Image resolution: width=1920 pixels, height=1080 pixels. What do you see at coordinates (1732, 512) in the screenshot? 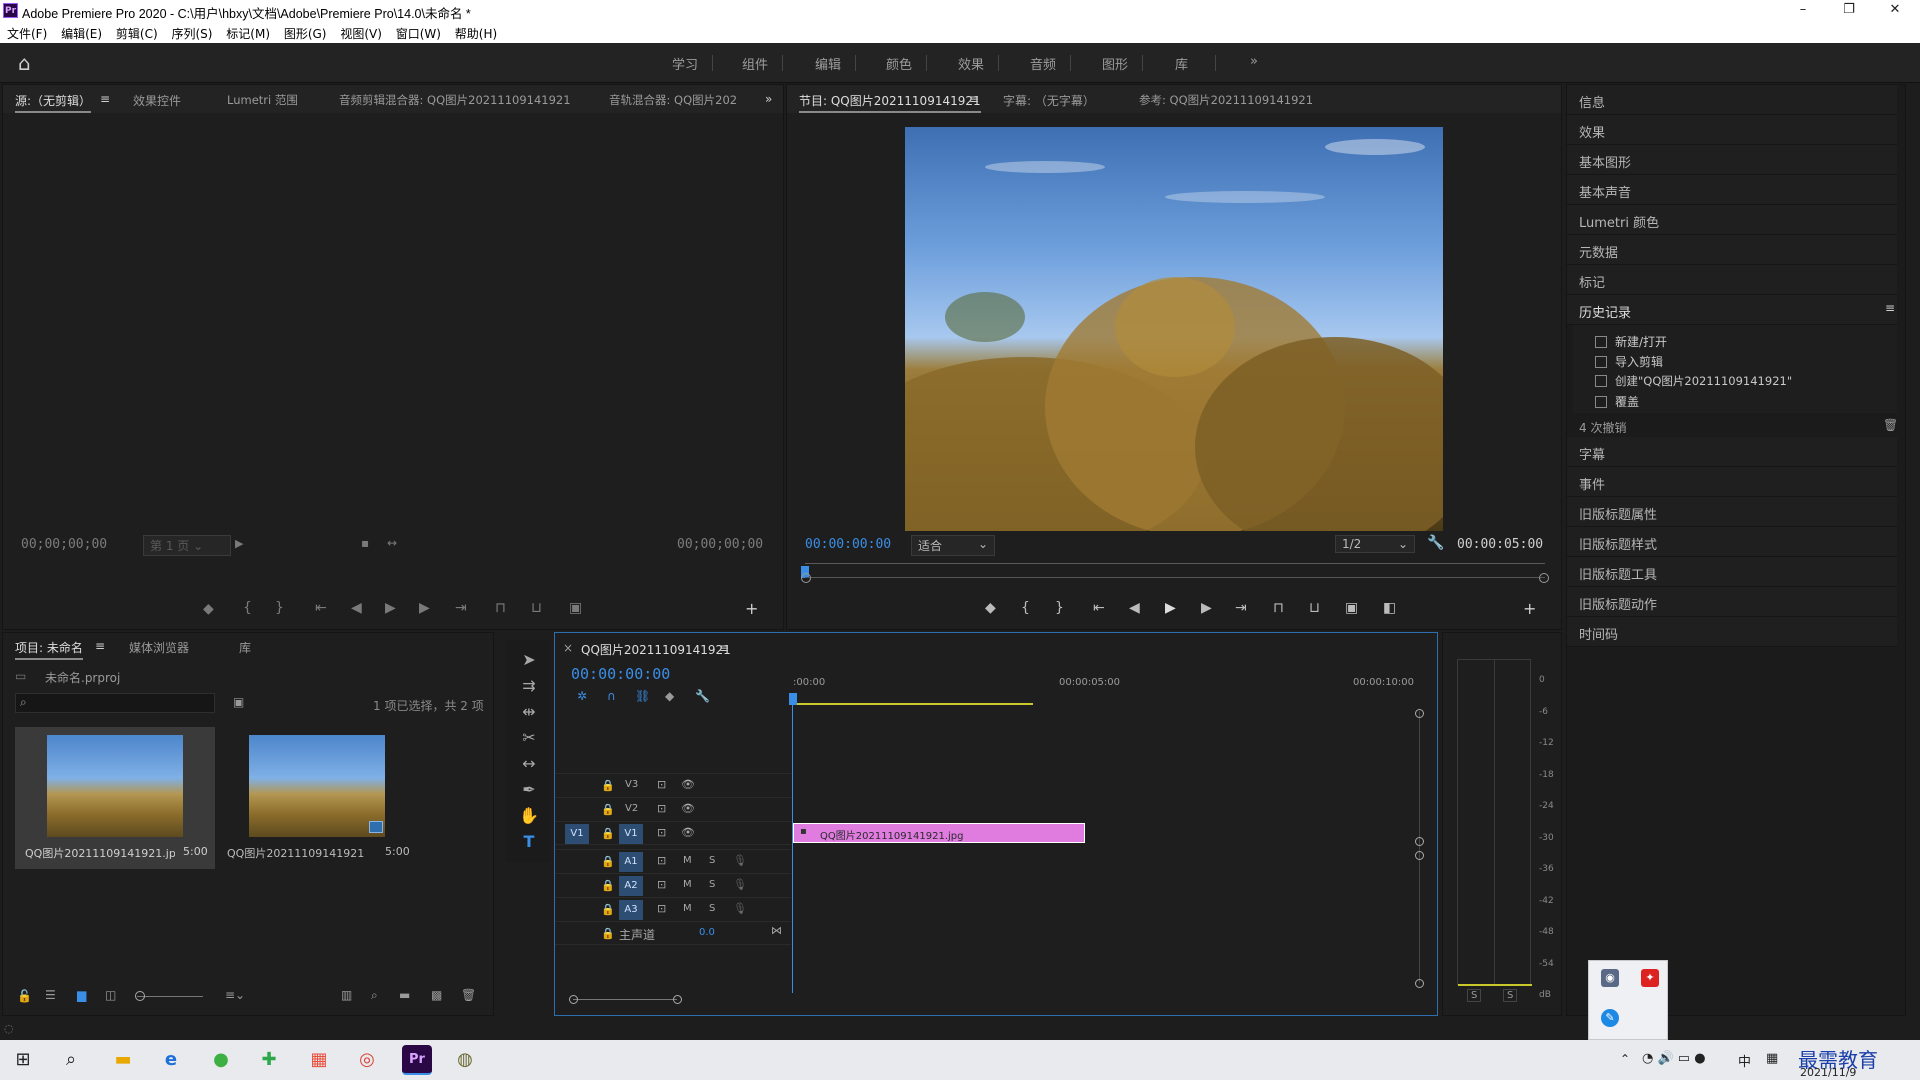
I see `panel-legacy-title-properties: 旧版标题属性` at bounding box center [1732, 512].